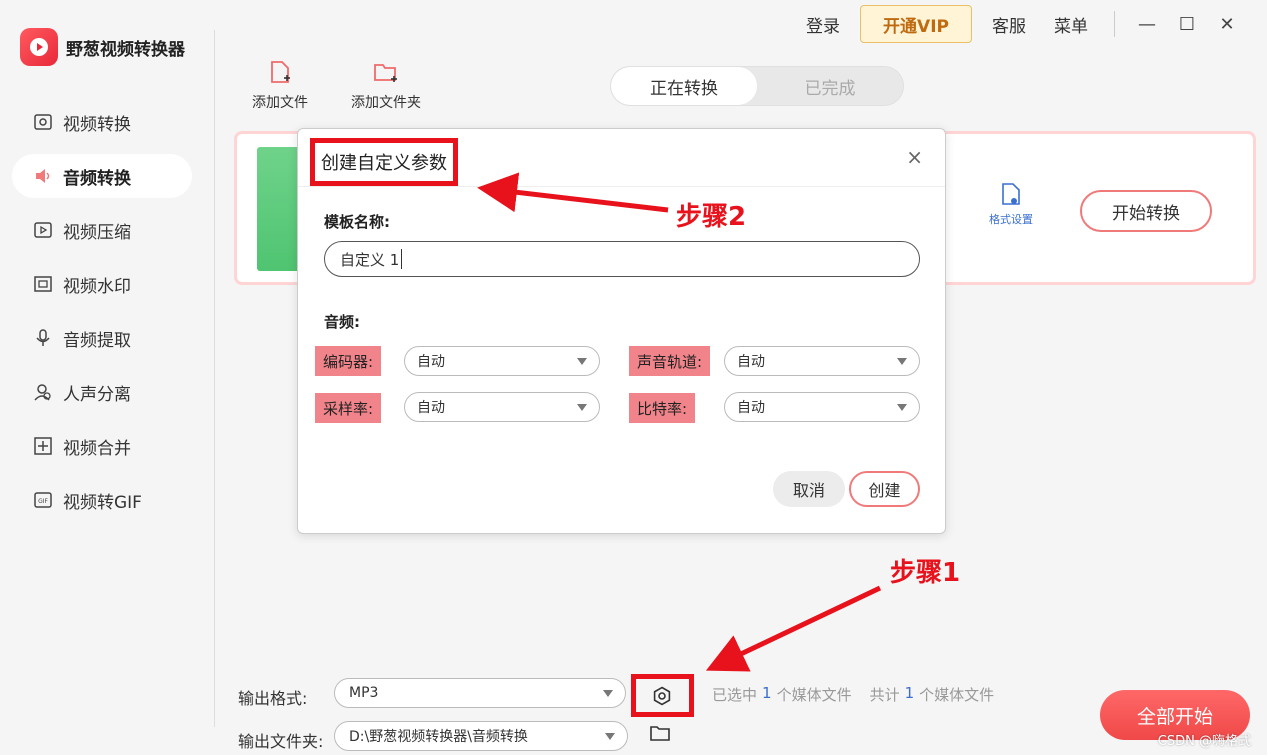 The height and width of the screenshot is (755, 1267). I want to click on sidebar-item-gif: GIF 视频转GIF, so click(102, 500).